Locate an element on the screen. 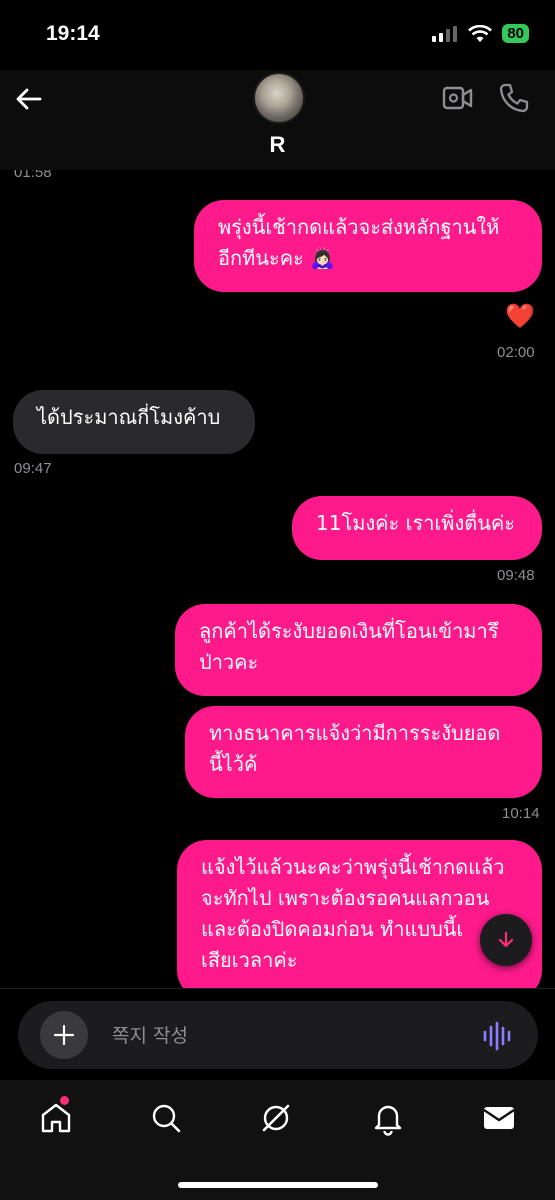 This screenshot has height=1200, width=555. status-icons: 80 is located at coordinates (480, 33).